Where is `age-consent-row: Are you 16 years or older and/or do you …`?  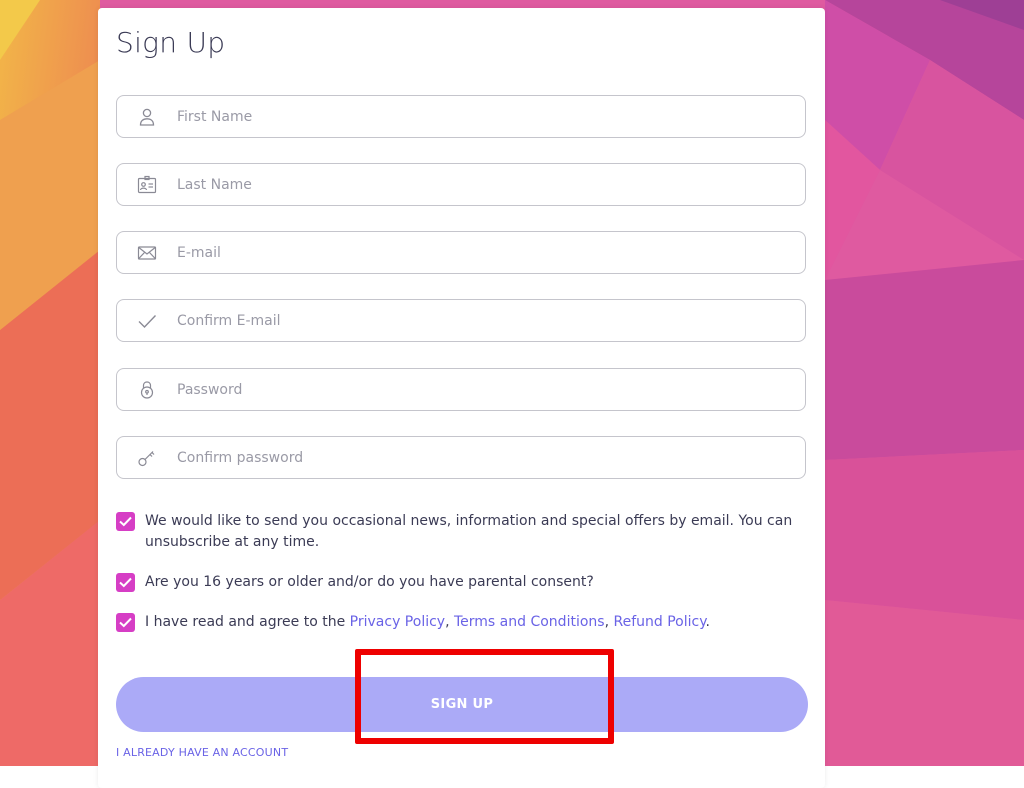
age-consent-row: Are you 16 years or older and/or do you … is located at coordinates (461, 582).